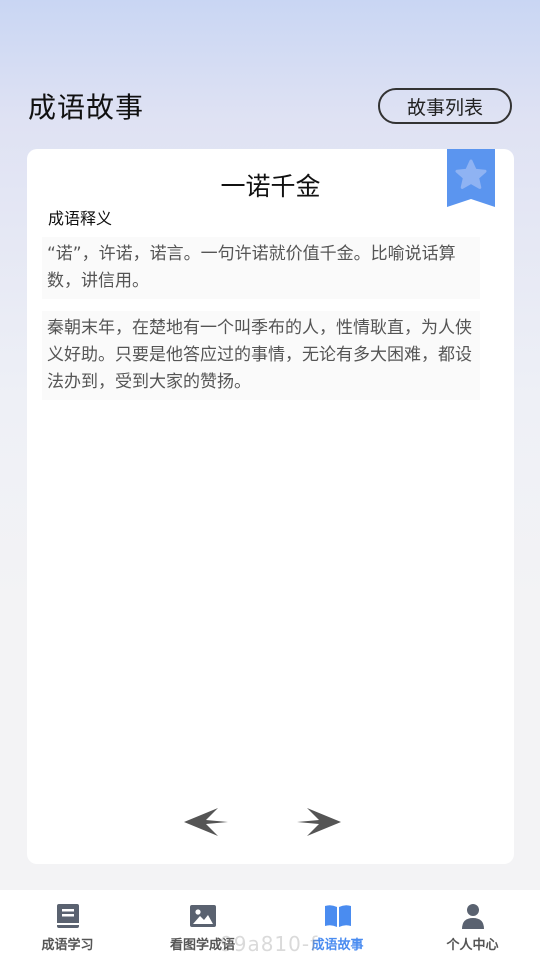 This screenshot has width=540, height=960. I want to click on previous-arrow-icon, so click(206, 822).